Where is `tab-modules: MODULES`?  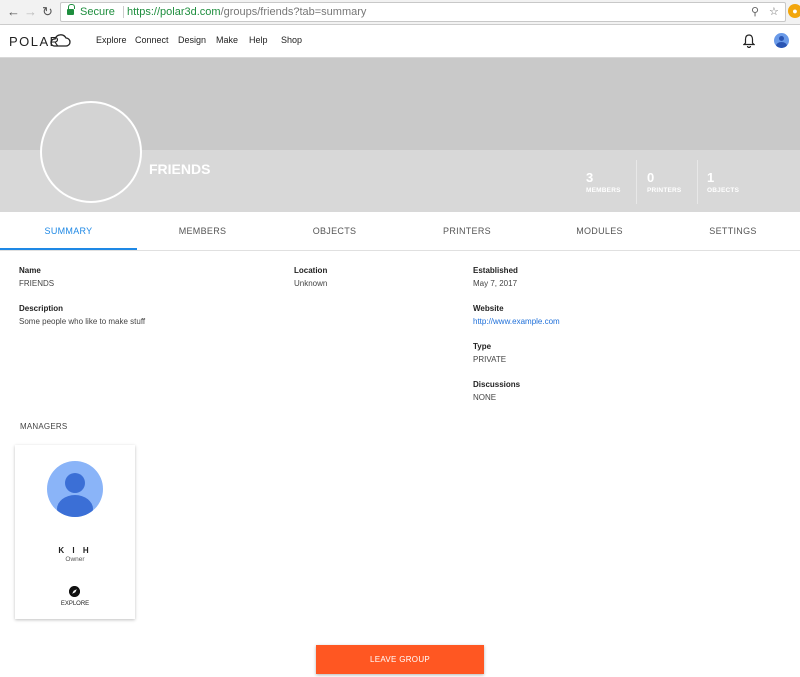
tab-modules: MODULES is located at coordinates (599, 231).